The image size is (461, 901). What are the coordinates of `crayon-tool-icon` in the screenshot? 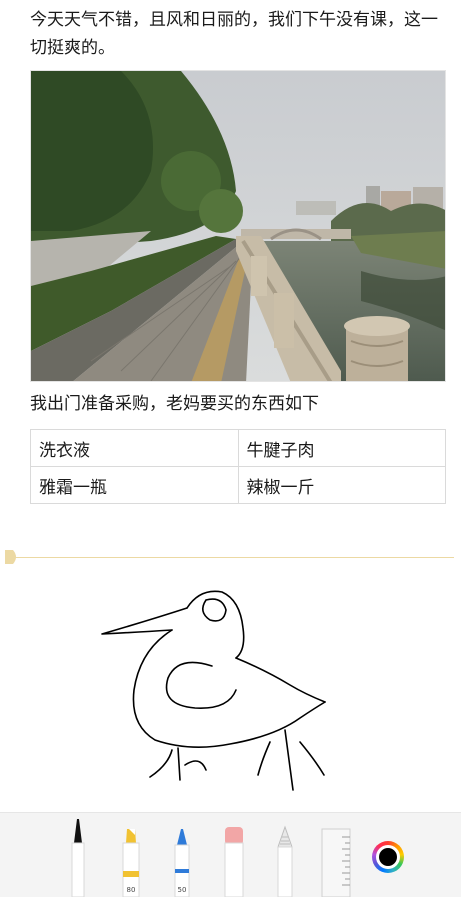 It's located at (285, 855).